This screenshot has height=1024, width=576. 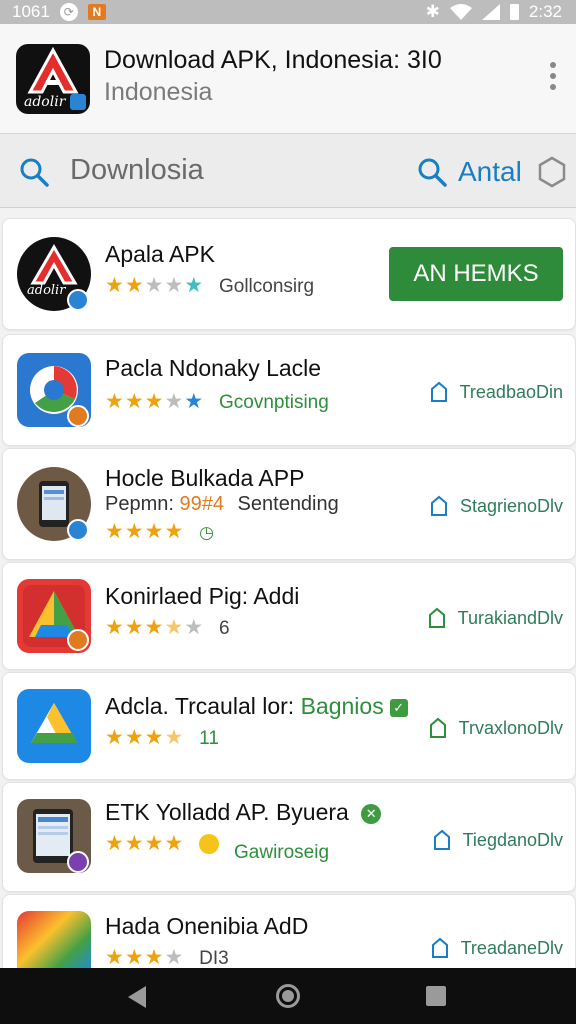 What do you see at coordinates (432, 172) in the screenshot?
I see `search-icon-secondary` at bounding box center [432, 172].